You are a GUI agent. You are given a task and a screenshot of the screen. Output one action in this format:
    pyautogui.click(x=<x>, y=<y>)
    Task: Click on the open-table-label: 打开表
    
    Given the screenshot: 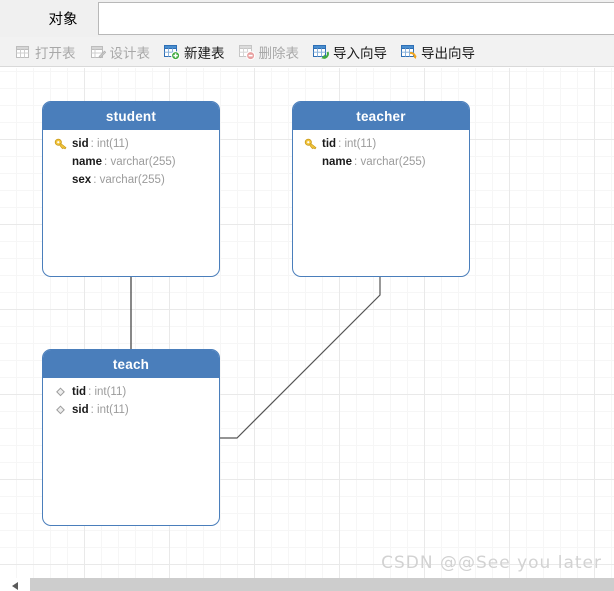 What is the action you would take?
    pyautogui.click(x=55, y=53)
    